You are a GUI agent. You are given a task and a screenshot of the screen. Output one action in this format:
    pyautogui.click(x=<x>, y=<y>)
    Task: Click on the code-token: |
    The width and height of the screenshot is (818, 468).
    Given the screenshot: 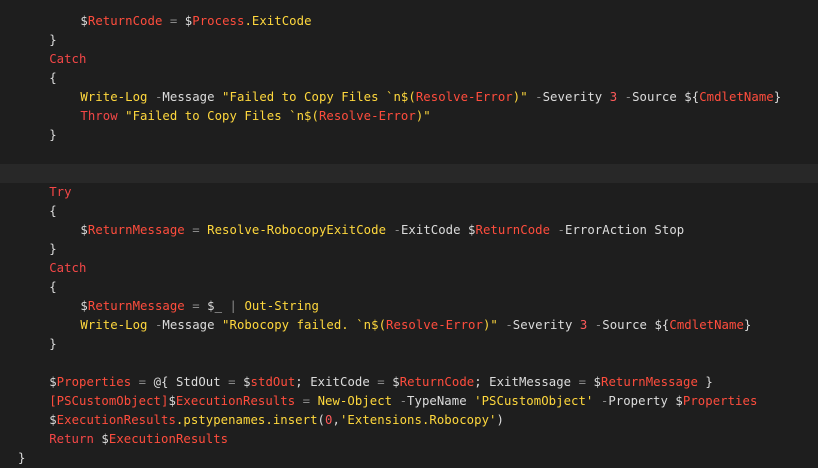 What is the action you would take?
    pyautogui.click(x=233, y=306)
    